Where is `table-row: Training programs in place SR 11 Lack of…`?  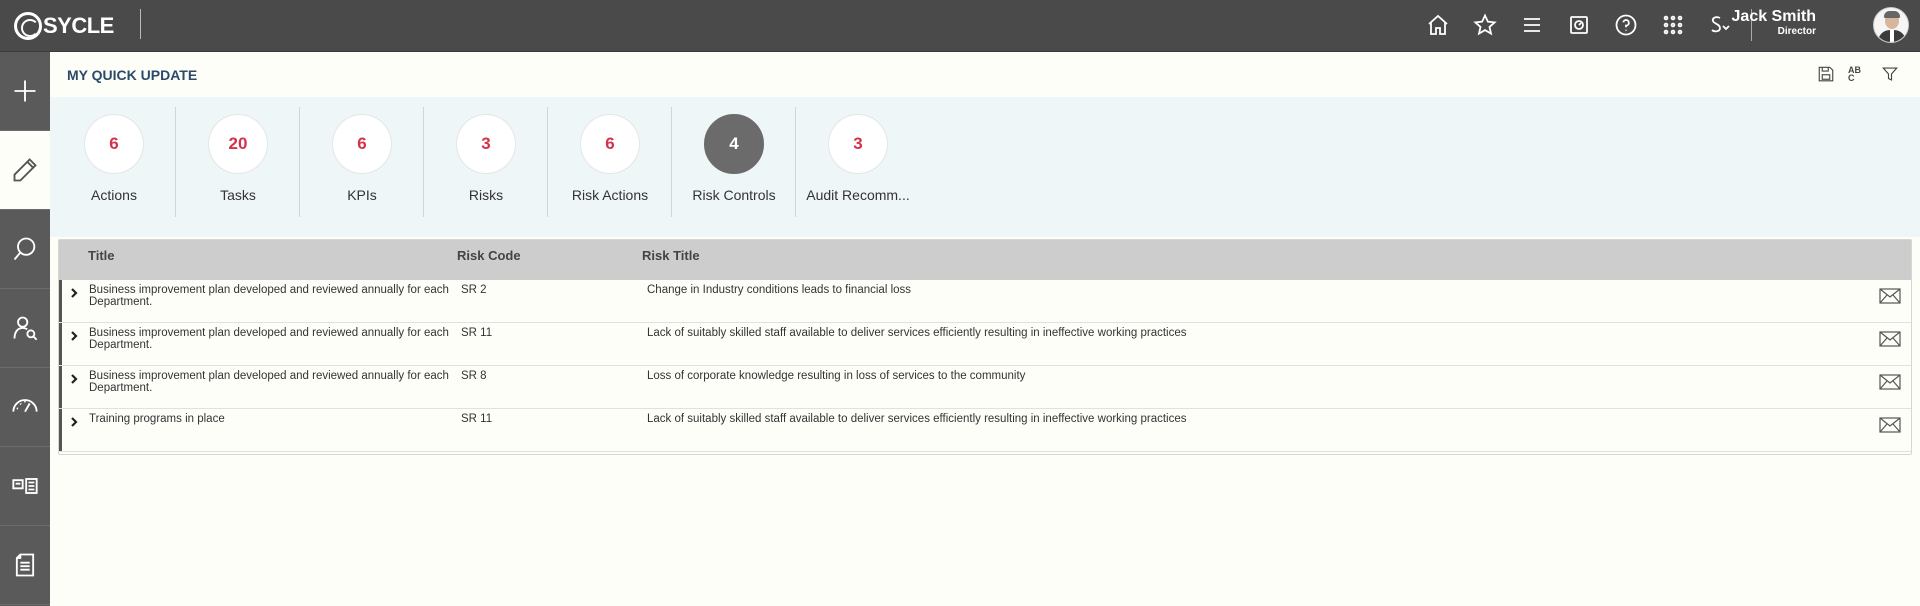 table-row: Training programs in place SR 11 Lack of… is located at coordinates (985, 430).